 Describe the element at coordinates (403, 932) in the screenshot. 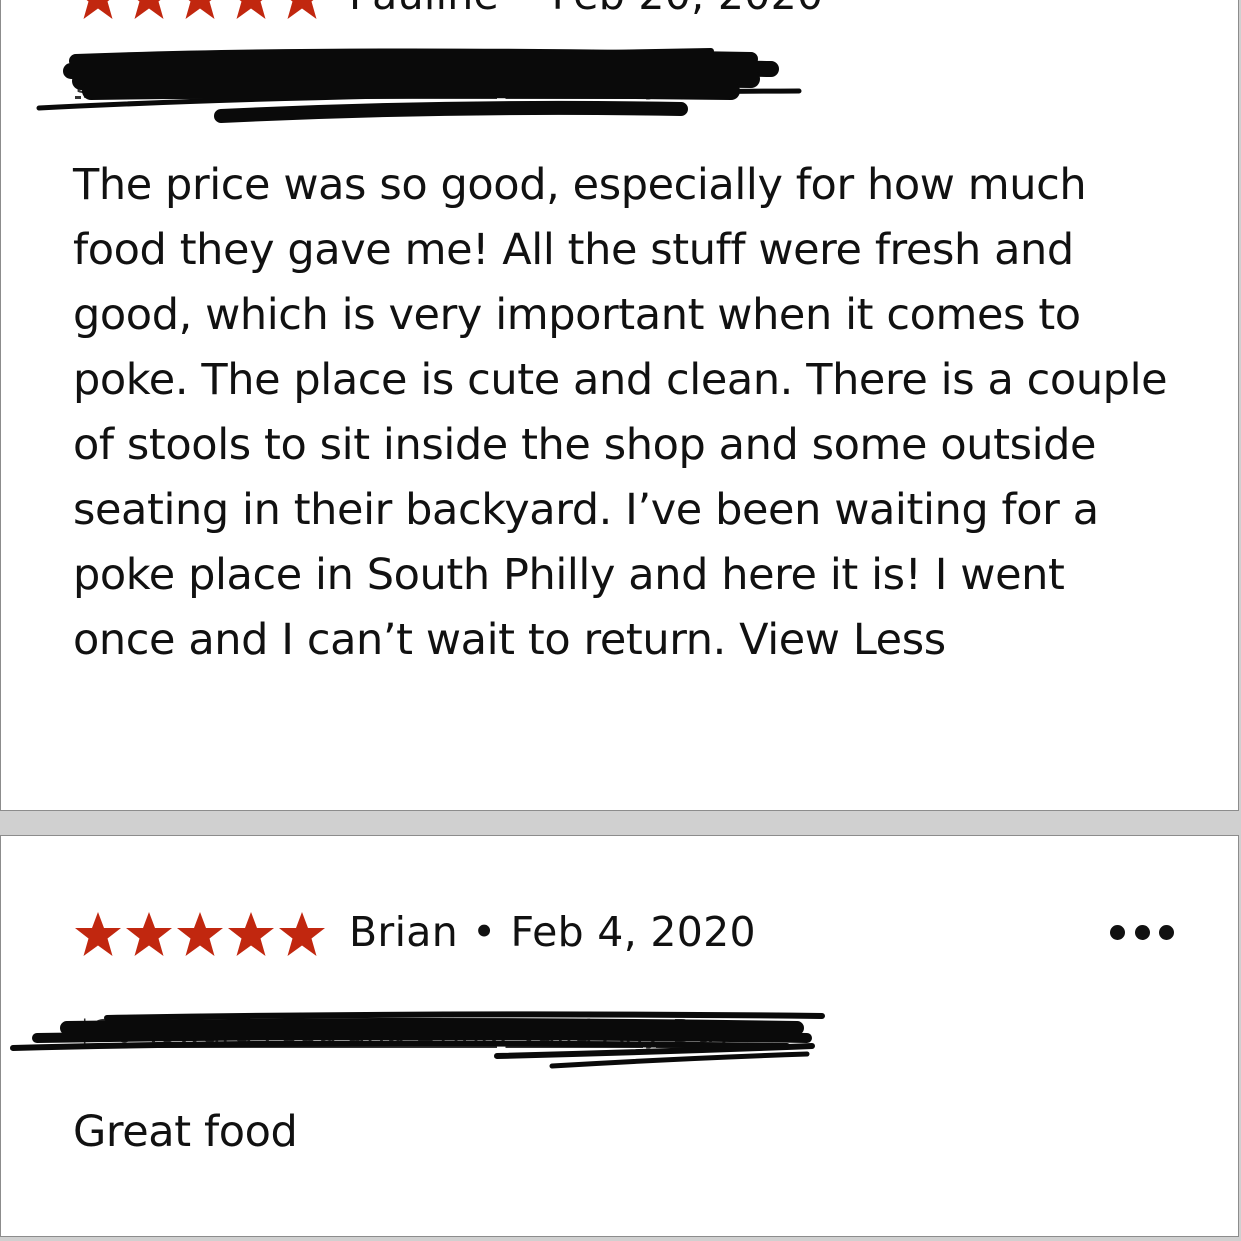

I see `reviewer-name: Brian` at that location.